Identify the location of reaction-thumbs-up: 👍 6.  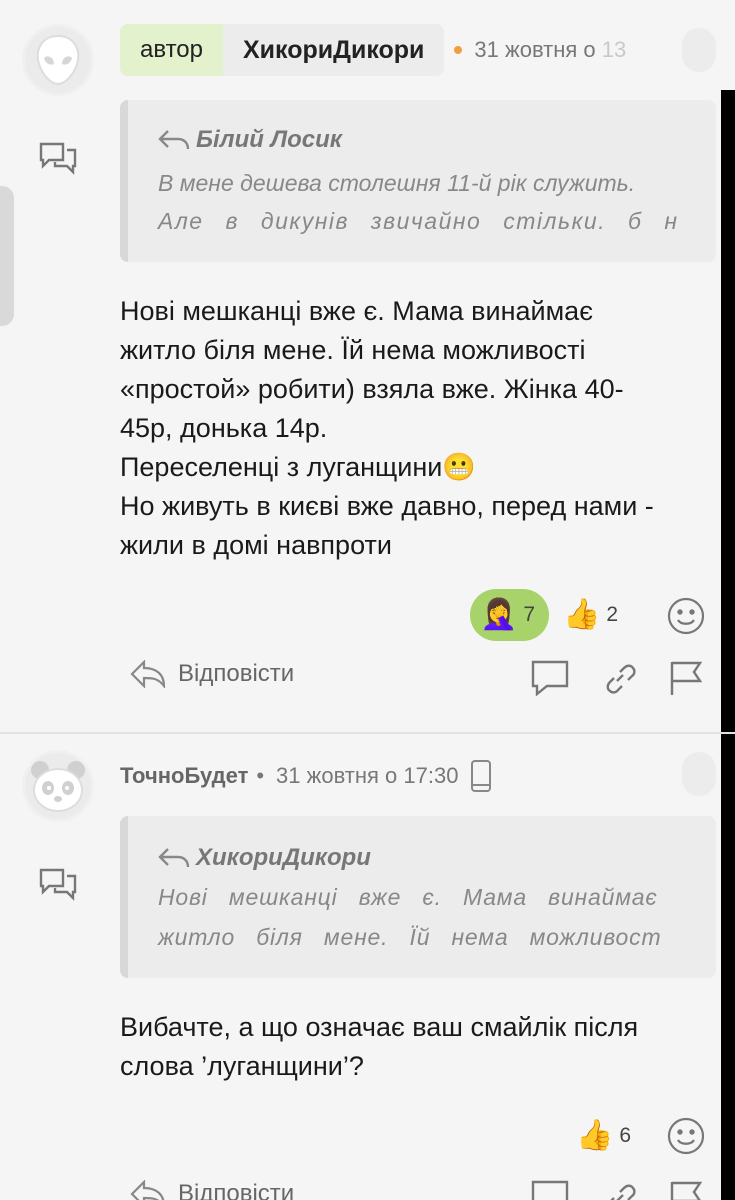
(605, 1136).